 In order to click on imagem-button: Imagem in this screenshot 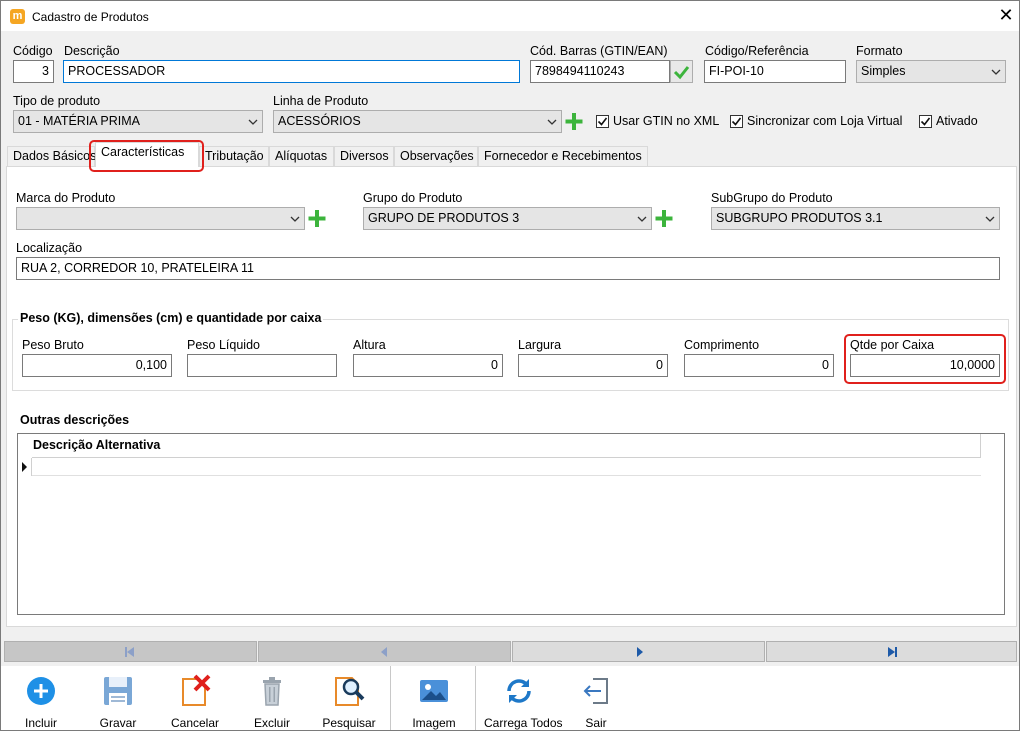, I will do `click(434, 698)`.